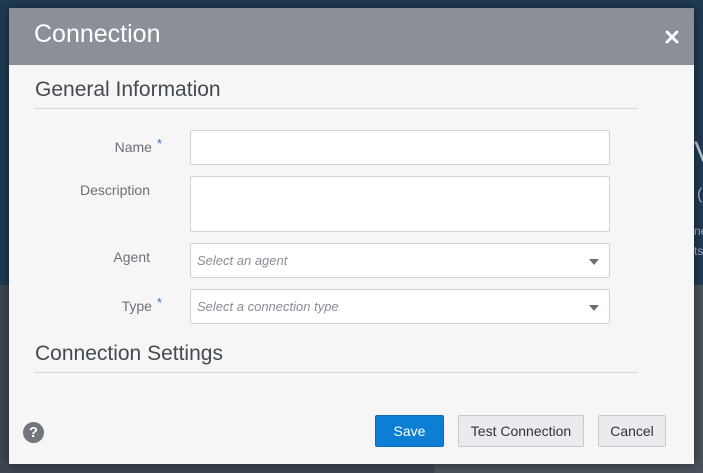 This screenshot has width=703, height=473. Describe the element at coordinates (400, 306) in the screenshot. I see `type-select: Select a connection type` at that location.